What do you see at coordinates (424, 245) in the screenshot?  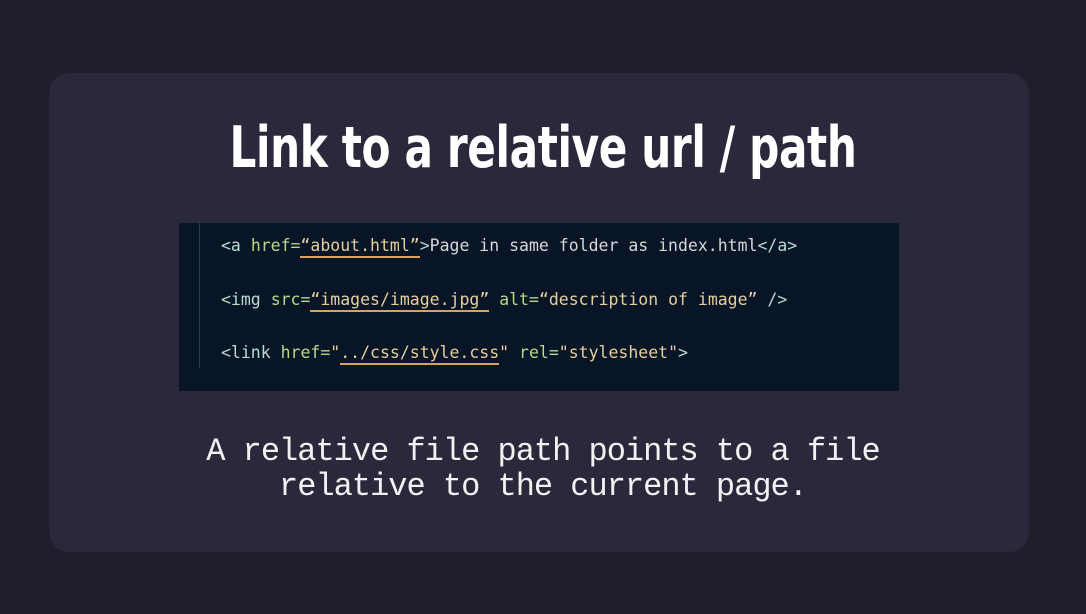 I see `code-token-tag-close: >` at bounding box center [424, 245].